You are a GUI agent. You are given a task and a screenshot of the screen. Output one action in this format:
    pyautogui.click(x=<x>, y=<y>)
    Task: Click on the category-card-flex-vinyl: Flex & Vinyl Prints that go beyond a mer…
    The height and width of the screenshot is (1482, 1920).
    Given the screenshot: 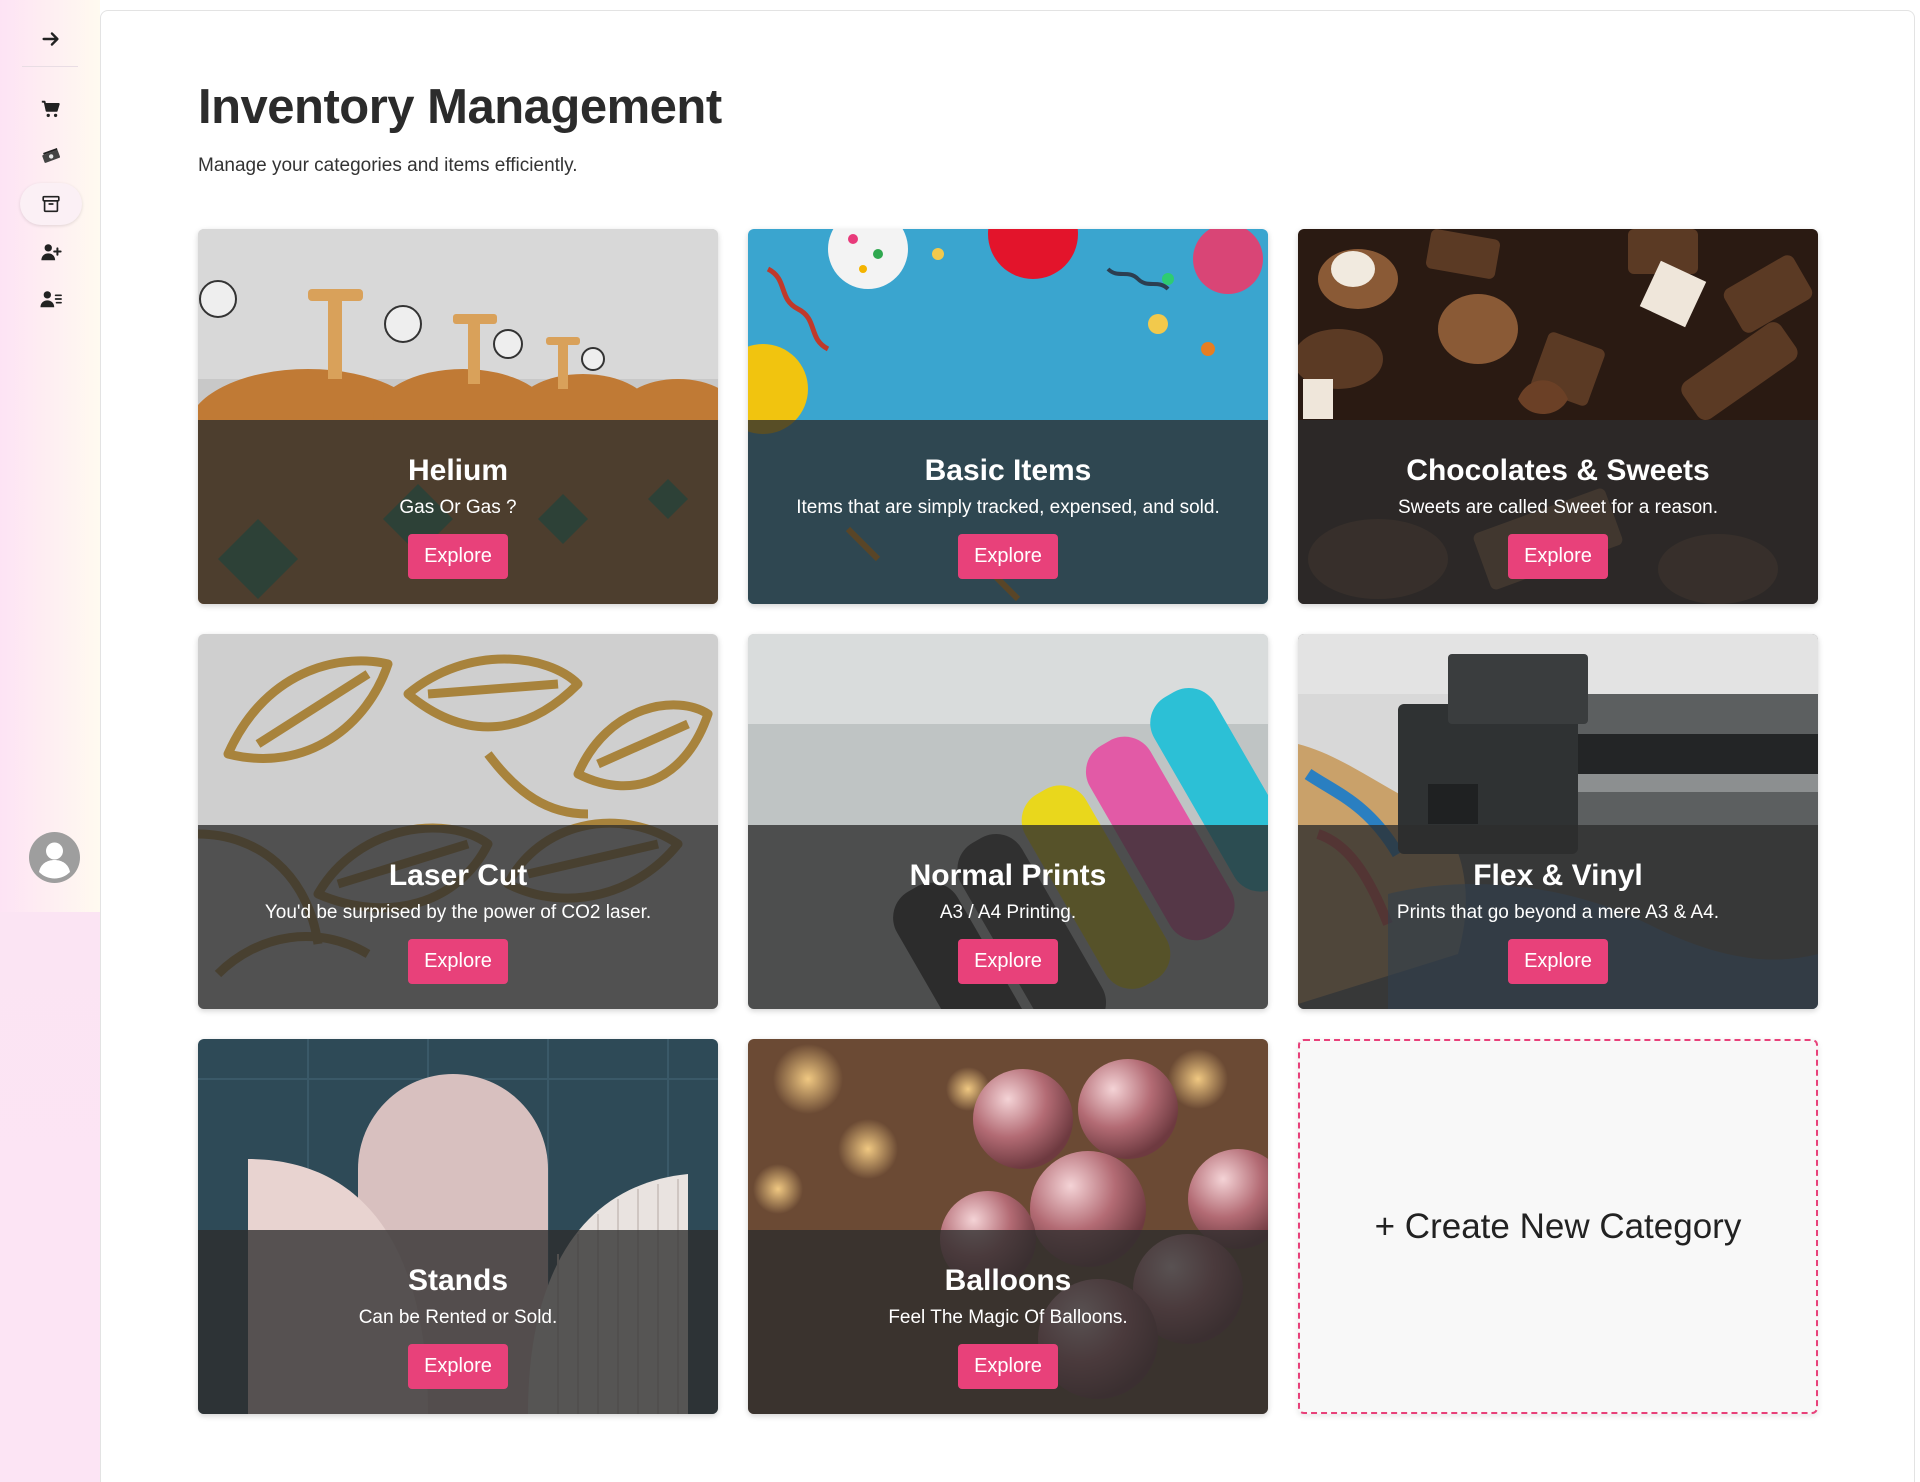 What is the action you would take?
    pyautogui.click(x=1558, y=821)
    